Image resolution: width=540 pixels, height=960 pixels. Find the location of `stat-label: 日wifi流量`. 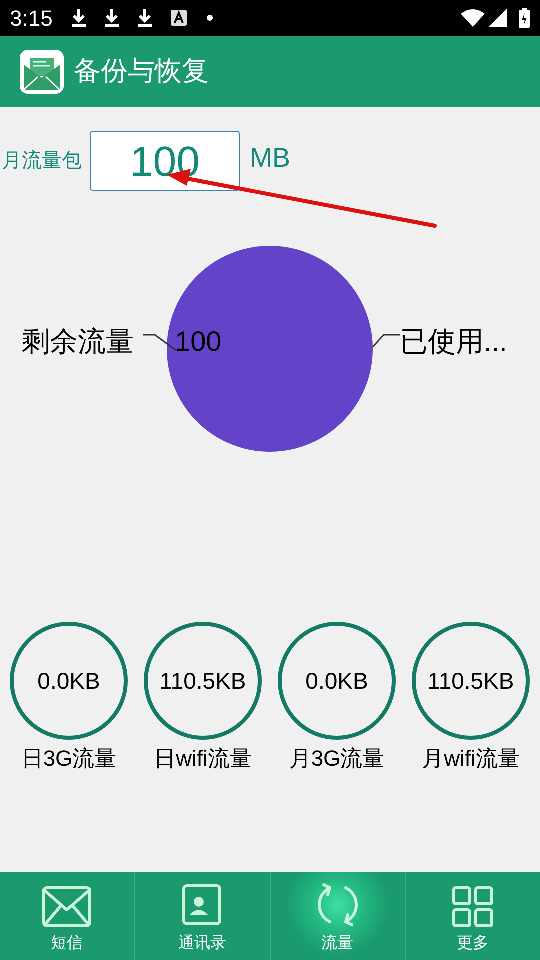

stat-label: 日wifi流量 is located at coordinates (203, 759).